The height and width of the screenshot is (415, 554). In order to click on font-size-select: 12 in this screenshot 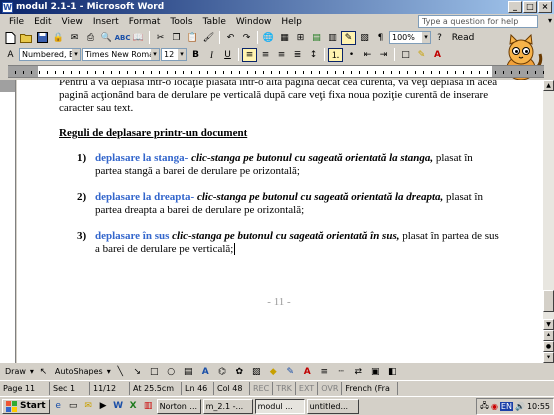, I will do `click(174, 54)`.